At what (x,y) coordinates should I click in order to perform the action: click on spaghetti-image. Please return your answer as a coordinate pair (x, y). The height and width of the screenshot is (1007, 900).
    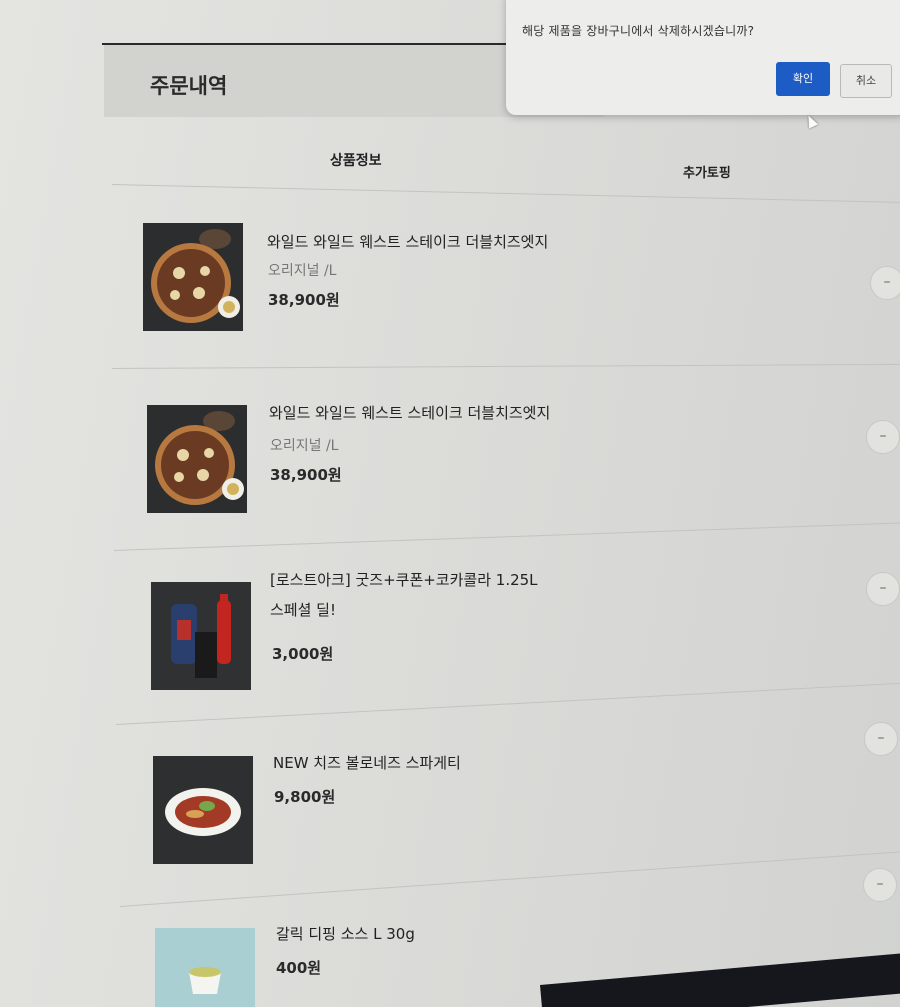
    Looking at the image, I should click on (203, 810).